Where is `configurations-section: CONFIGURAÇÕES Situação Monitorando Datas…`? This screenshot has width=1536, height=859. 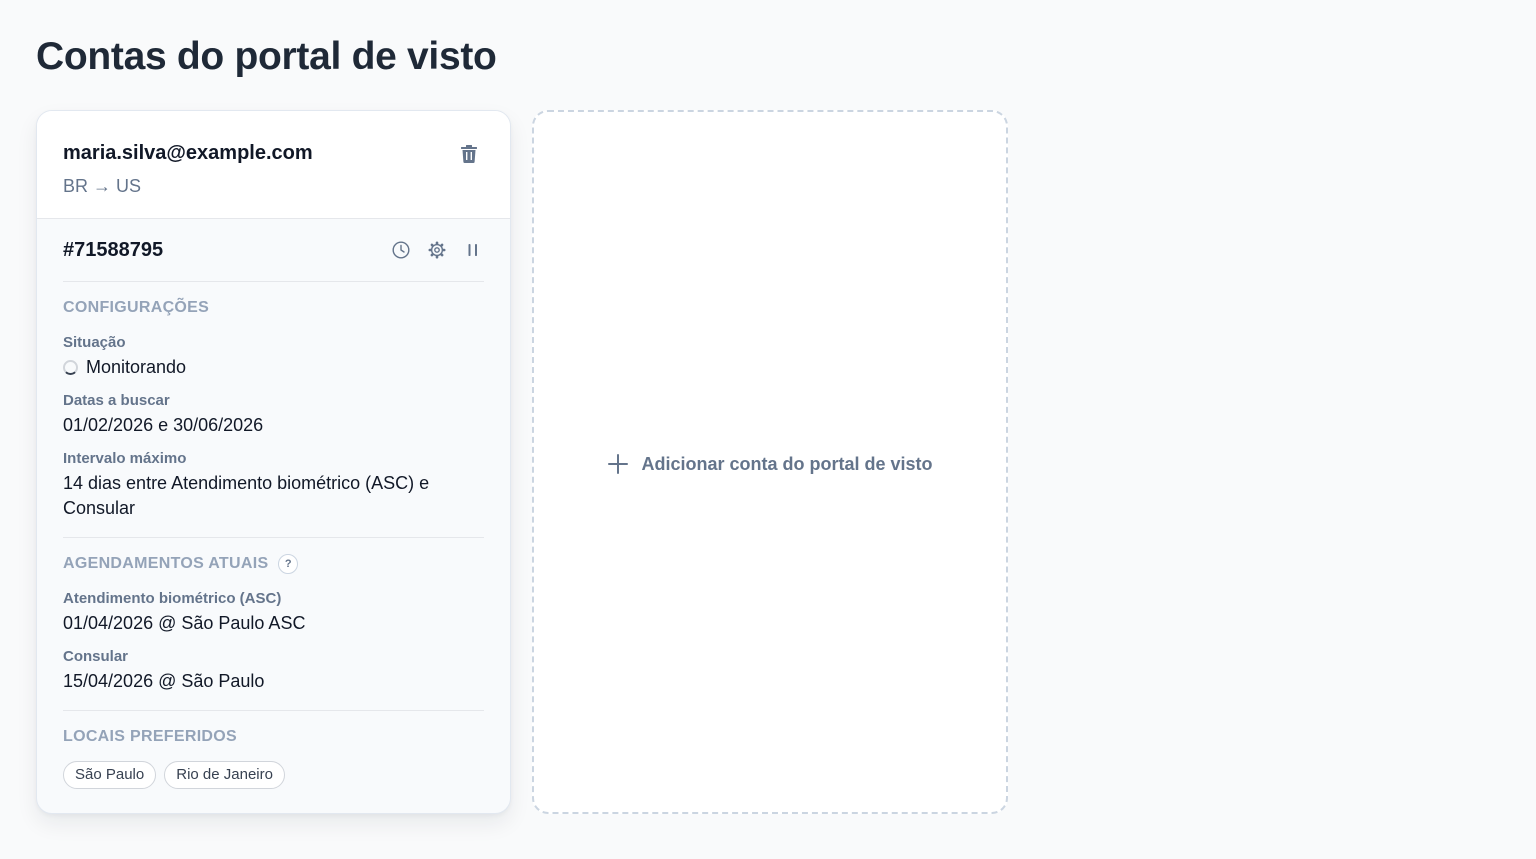 configurations-section: CONFIGURAÇÕES Situação Monitorando Datas… is located at coordinates (273, 410).